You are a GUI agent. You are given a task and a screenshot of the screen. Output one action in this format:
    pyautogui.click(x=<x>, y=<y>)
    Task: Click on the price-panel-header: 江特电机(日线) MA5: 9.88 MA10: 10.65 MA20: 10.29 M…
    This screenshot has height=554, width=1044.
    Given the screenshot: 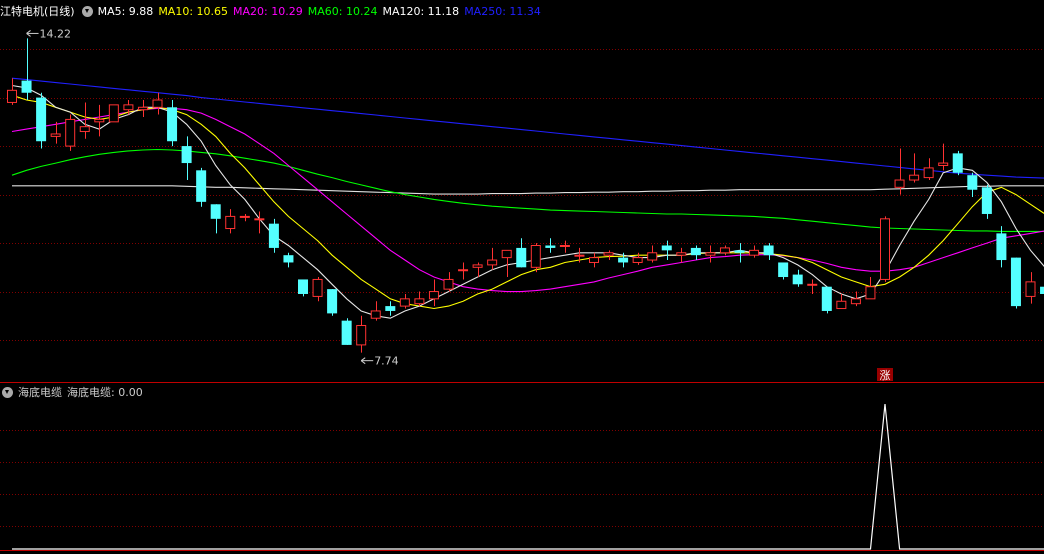 What is the action you would take?
    pyautogui.click(x=273, y=12)
    